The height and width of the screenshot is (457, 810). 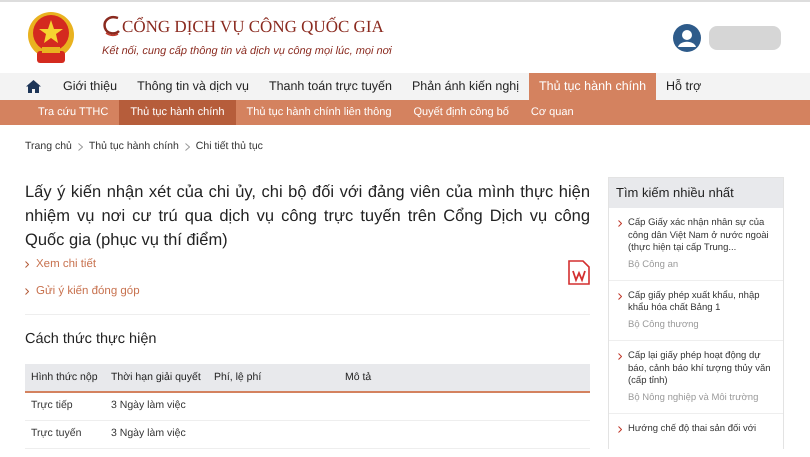 What do you see at coordinates (111, 26) in the screenshot?
I see `brand-swirl-icon` at bounding box center [111, 26].